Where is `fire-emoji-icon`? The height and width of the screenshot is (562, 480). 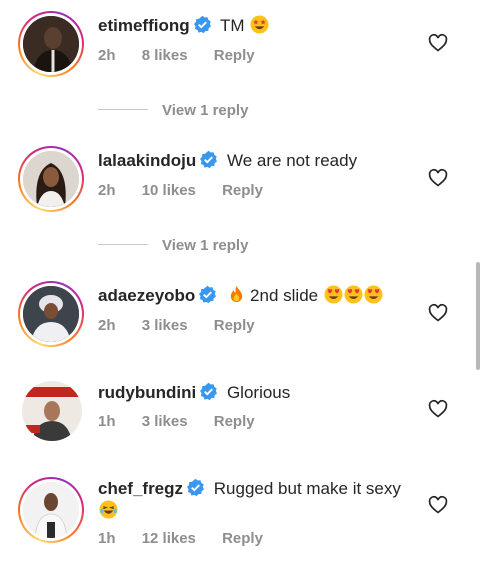 fire-emoji-icon is located at coordinates (236, 294).